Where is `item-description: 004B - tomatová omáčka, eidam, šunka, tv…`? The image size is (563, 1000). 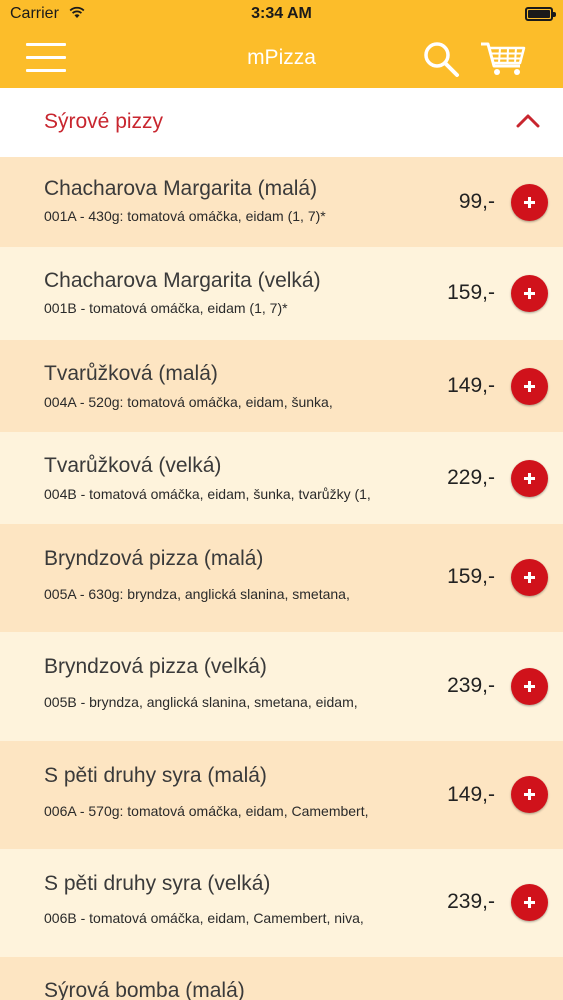
item-description: 004B - tomatová omáčka, eidam, šunka, tv… is located at coordinates (207, 494).